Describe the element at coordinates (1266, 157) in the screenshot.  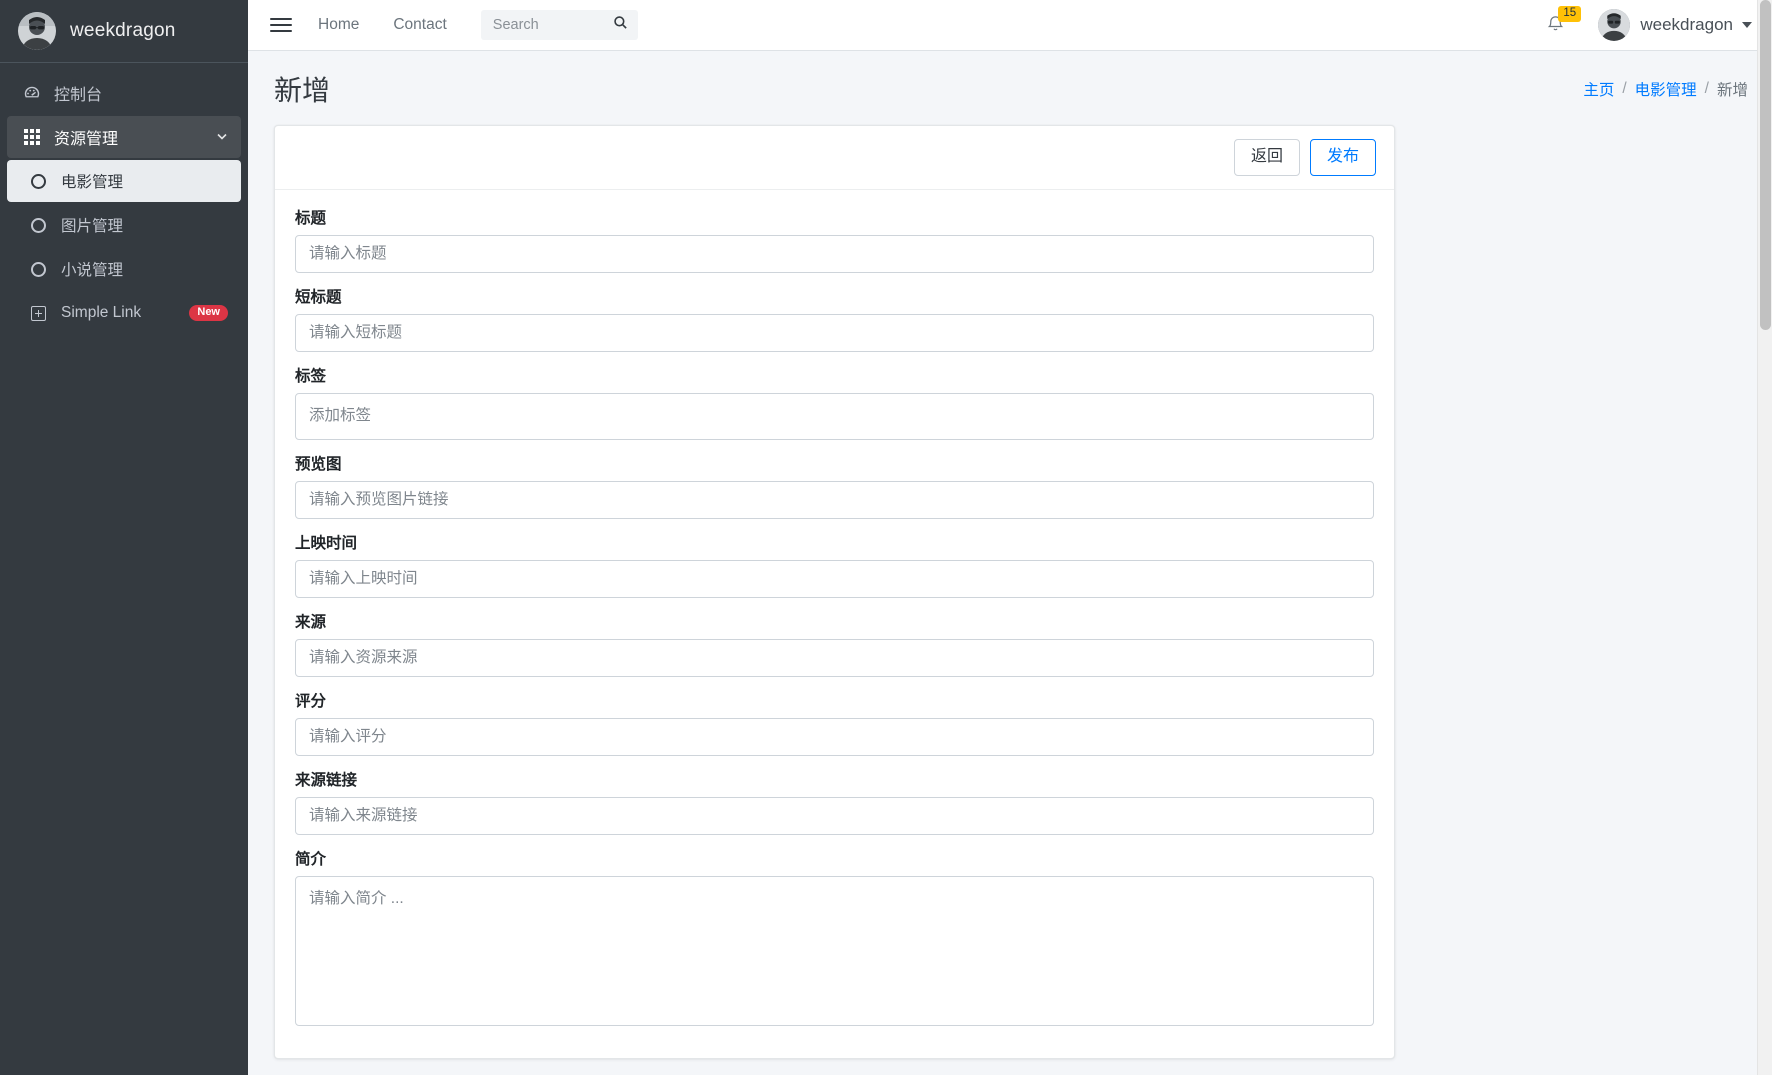
I see `back-button: 返回` at that location.